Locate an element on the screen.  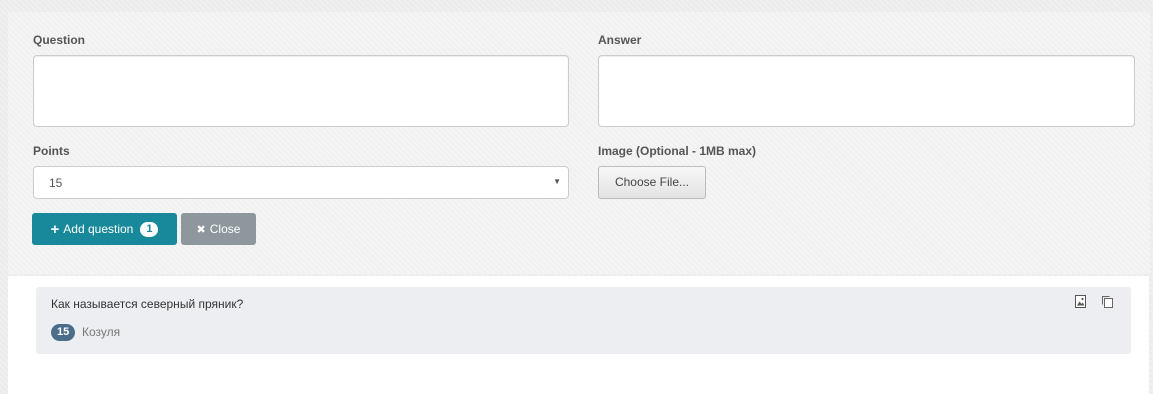
plus-icon: + is located at coordinates (55, 229).